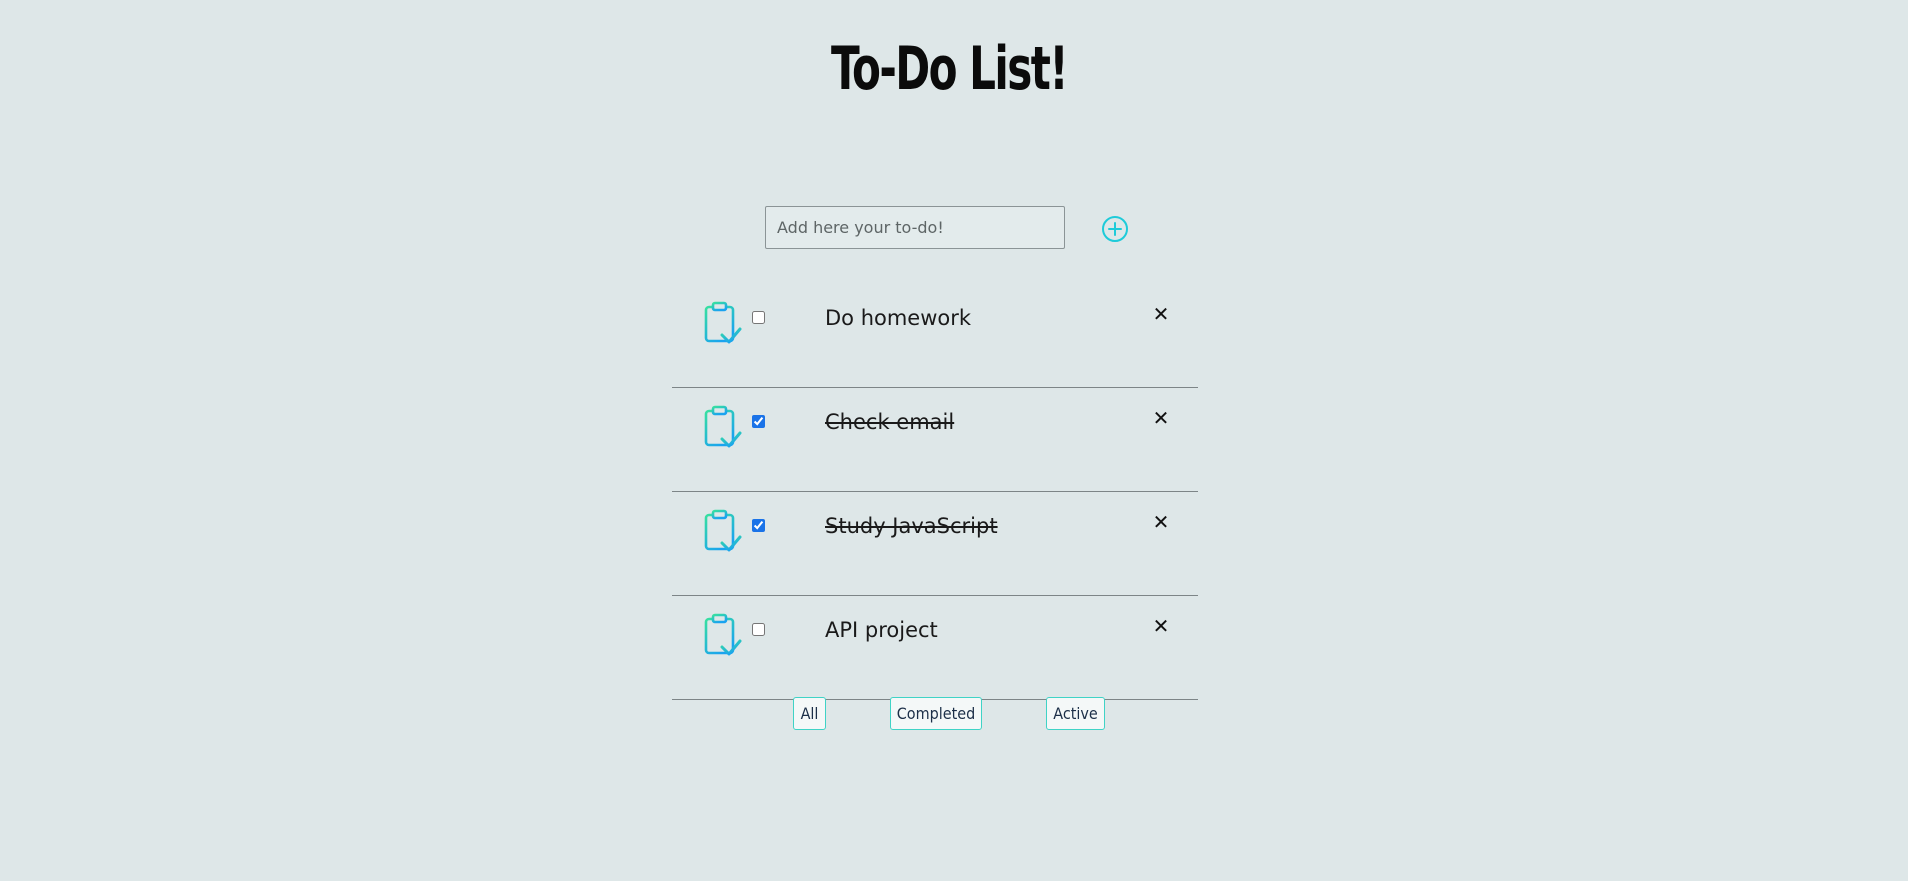 This screenshot has width=1908, height=881. What do you see at coordinates (890, 422) in the screenshot?
I see `todo-text: Check email` at bounding box center [890, 422].